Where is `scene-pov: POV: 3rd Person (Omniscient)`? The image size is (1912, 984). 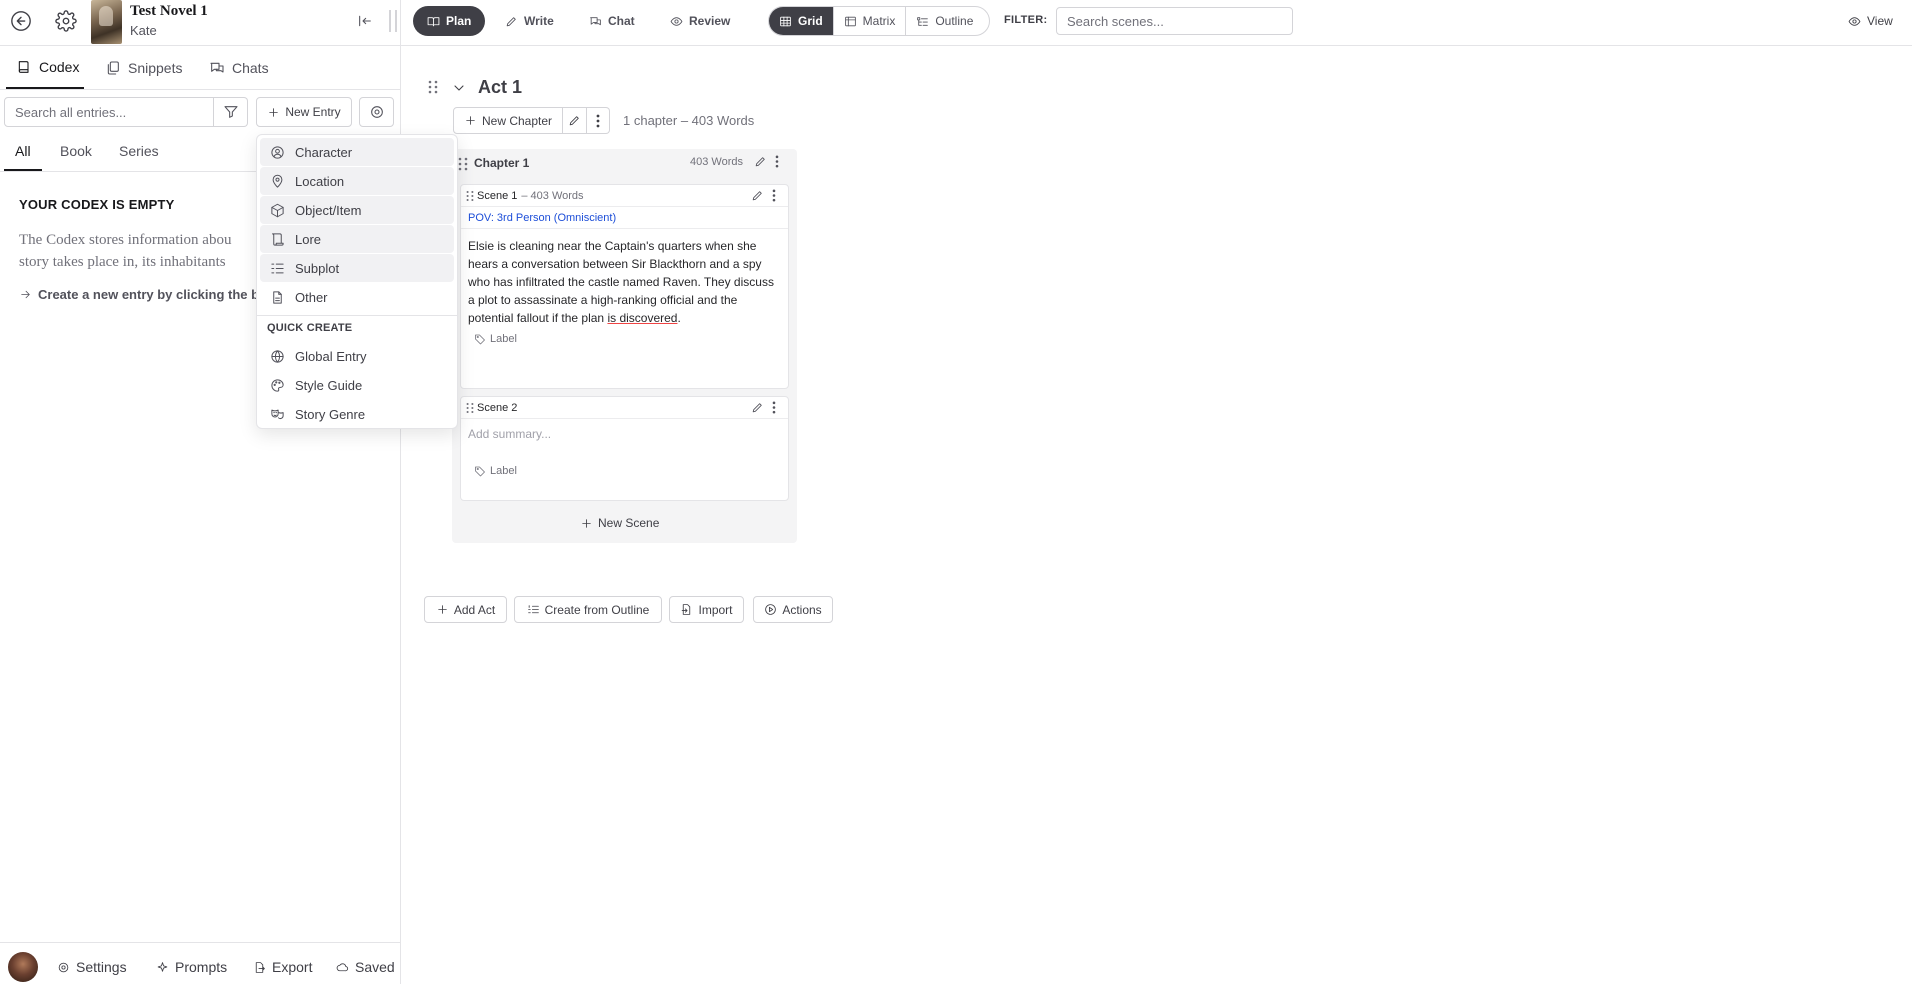
scene-pov: POV: 3rd Person (Omniscient) is located at coordinates (624, 218).